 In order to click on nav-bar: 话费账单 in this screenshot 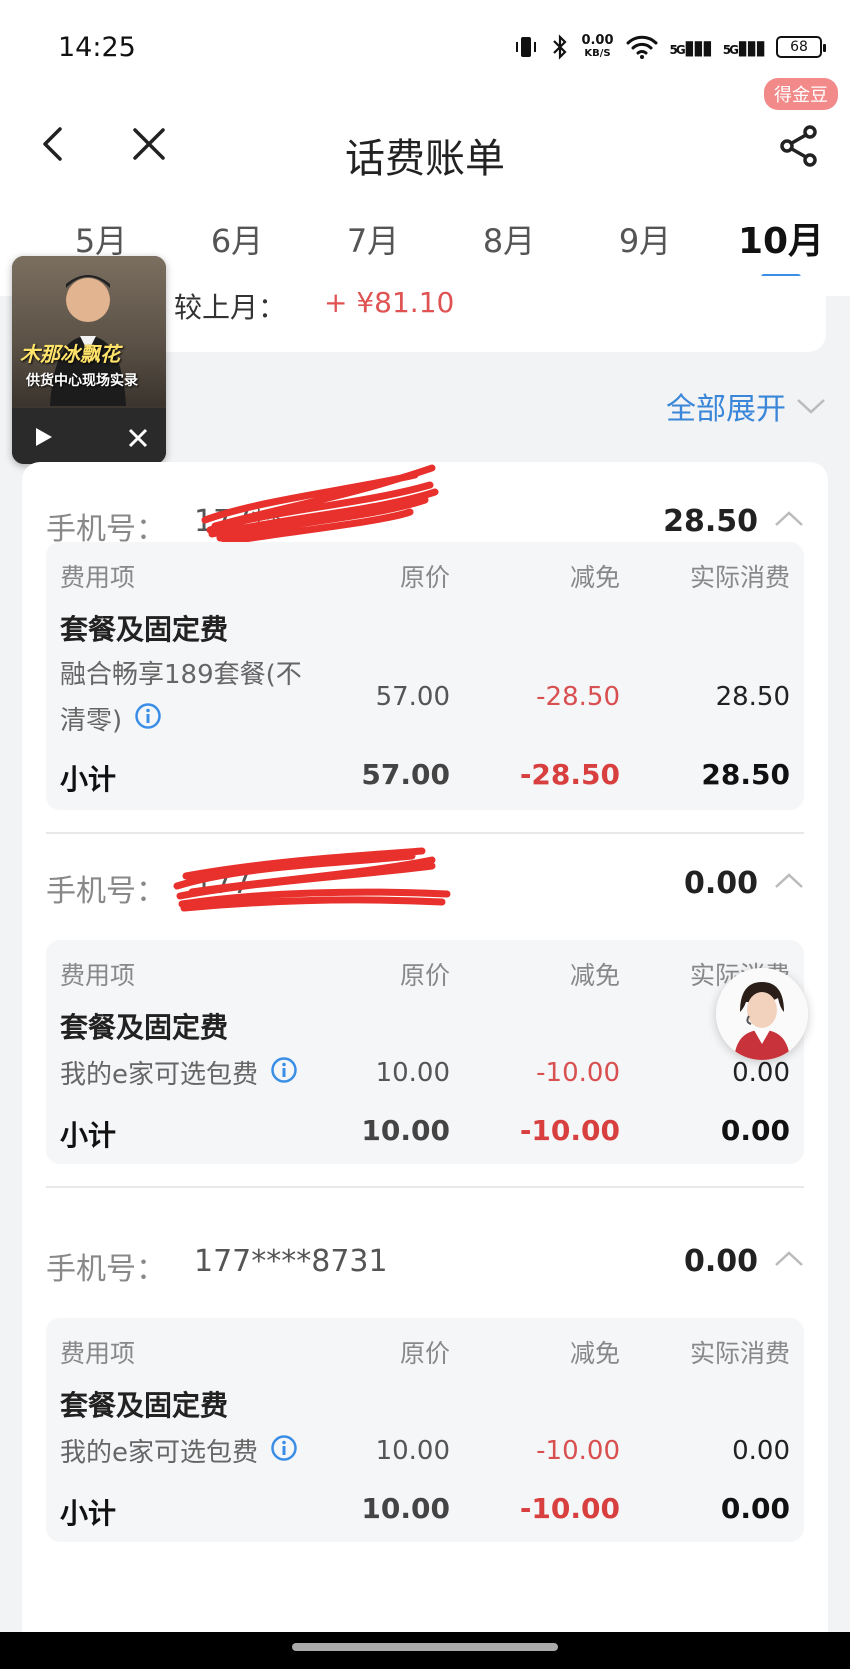, I will do `click(425, 146)`.